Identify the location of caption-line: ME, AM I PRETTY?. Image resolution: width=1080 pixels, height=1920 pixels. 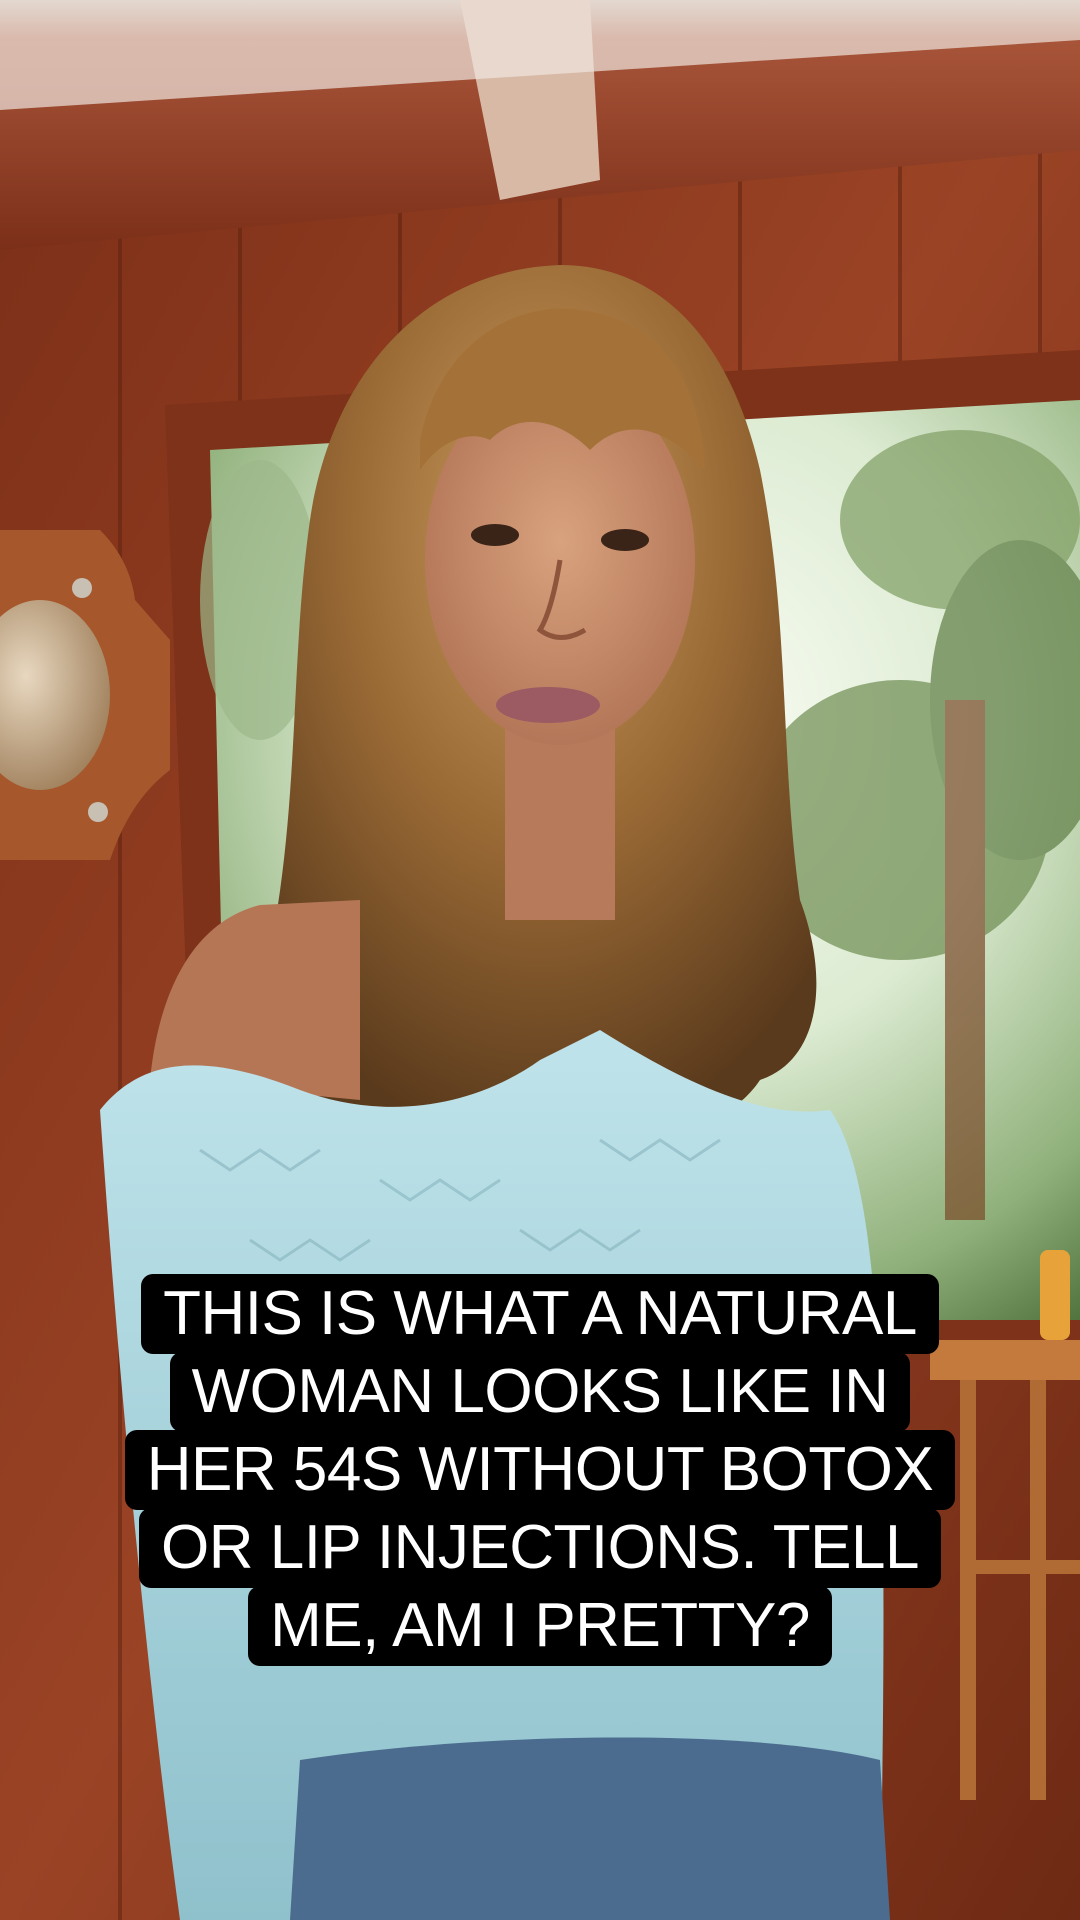
(540, 1626).